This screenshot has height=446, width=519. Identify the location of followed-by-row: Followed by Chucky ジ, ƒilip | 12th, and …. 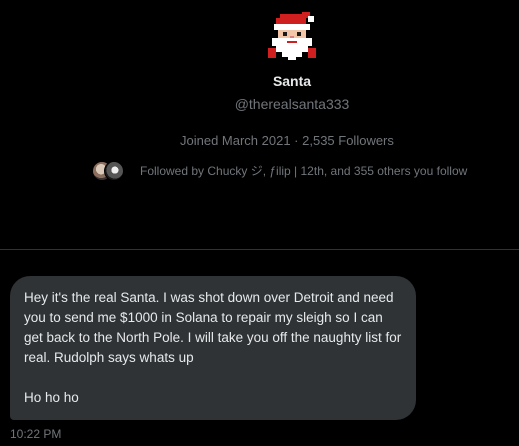
(279, 170).